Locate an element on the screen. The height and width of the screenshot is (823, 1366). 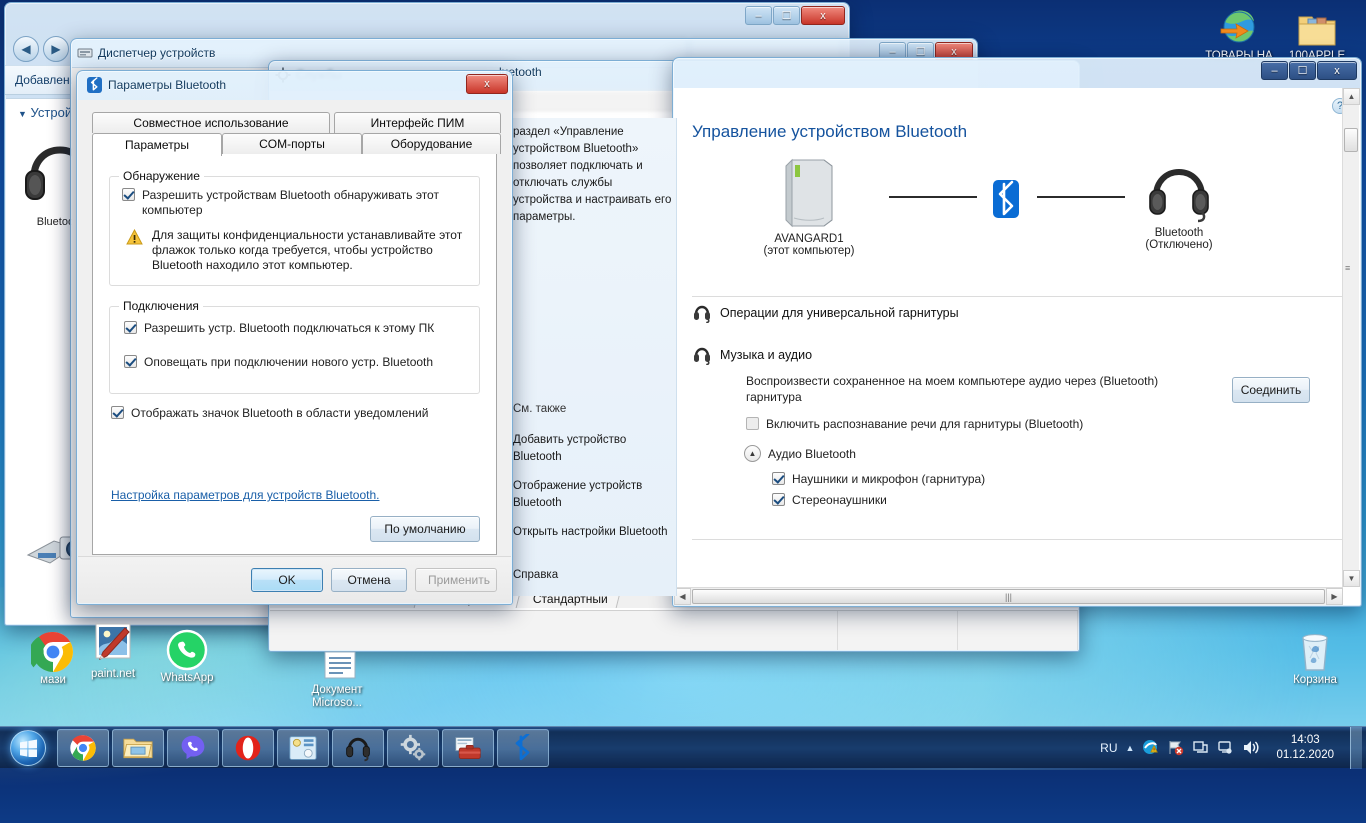
forward-button: ▶ is located at coordinates (56, 49).